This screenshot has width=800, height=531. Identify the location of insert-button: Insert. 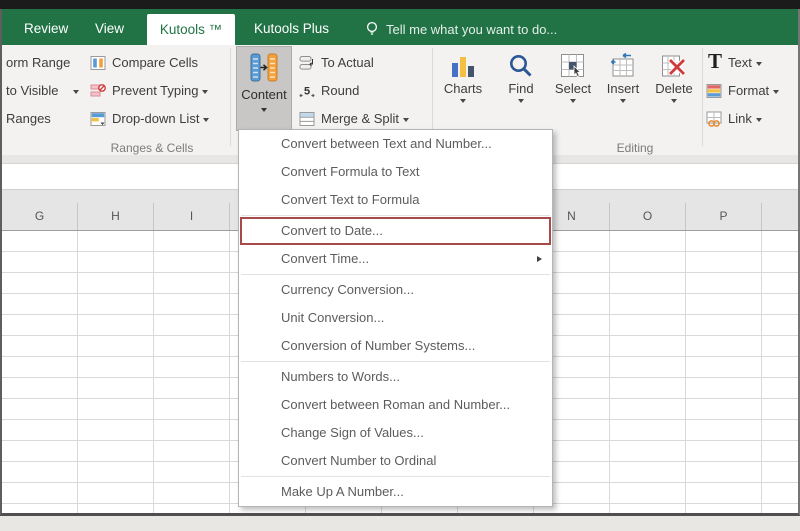
(623, 90).